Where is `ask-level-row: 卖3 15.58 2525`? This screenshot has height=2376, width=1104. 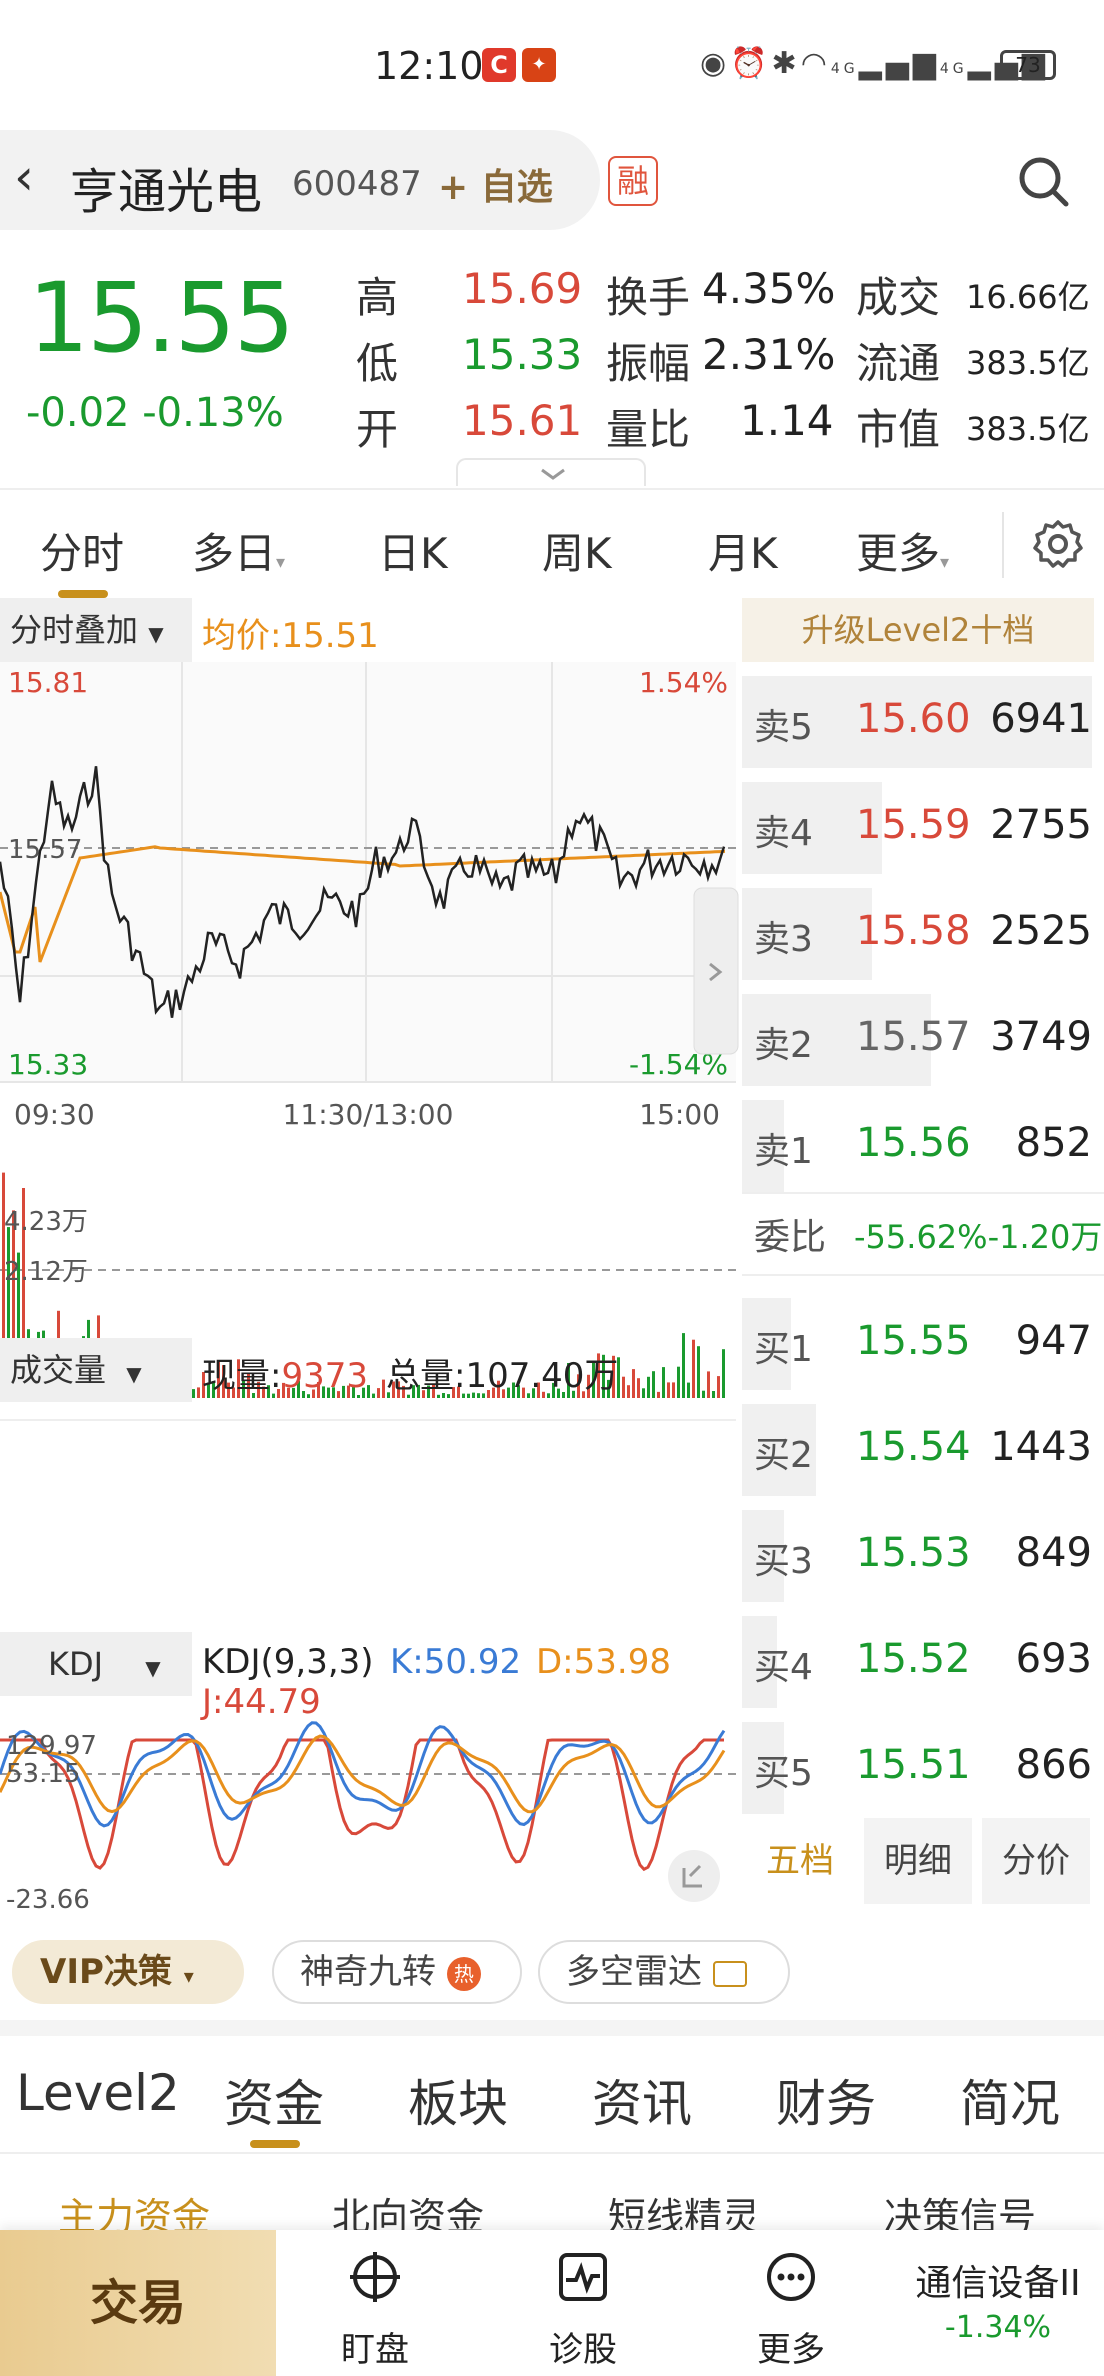
ask-level-row: 卖3 15.58 2525 is located at coordinates (923, 933).